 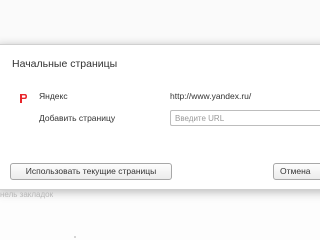 What do you see at coordinates (27, 194) in the screenshot?
I see `bookmarks-bar-text-fragment: нель закладок` at bounding box center [27, 194].